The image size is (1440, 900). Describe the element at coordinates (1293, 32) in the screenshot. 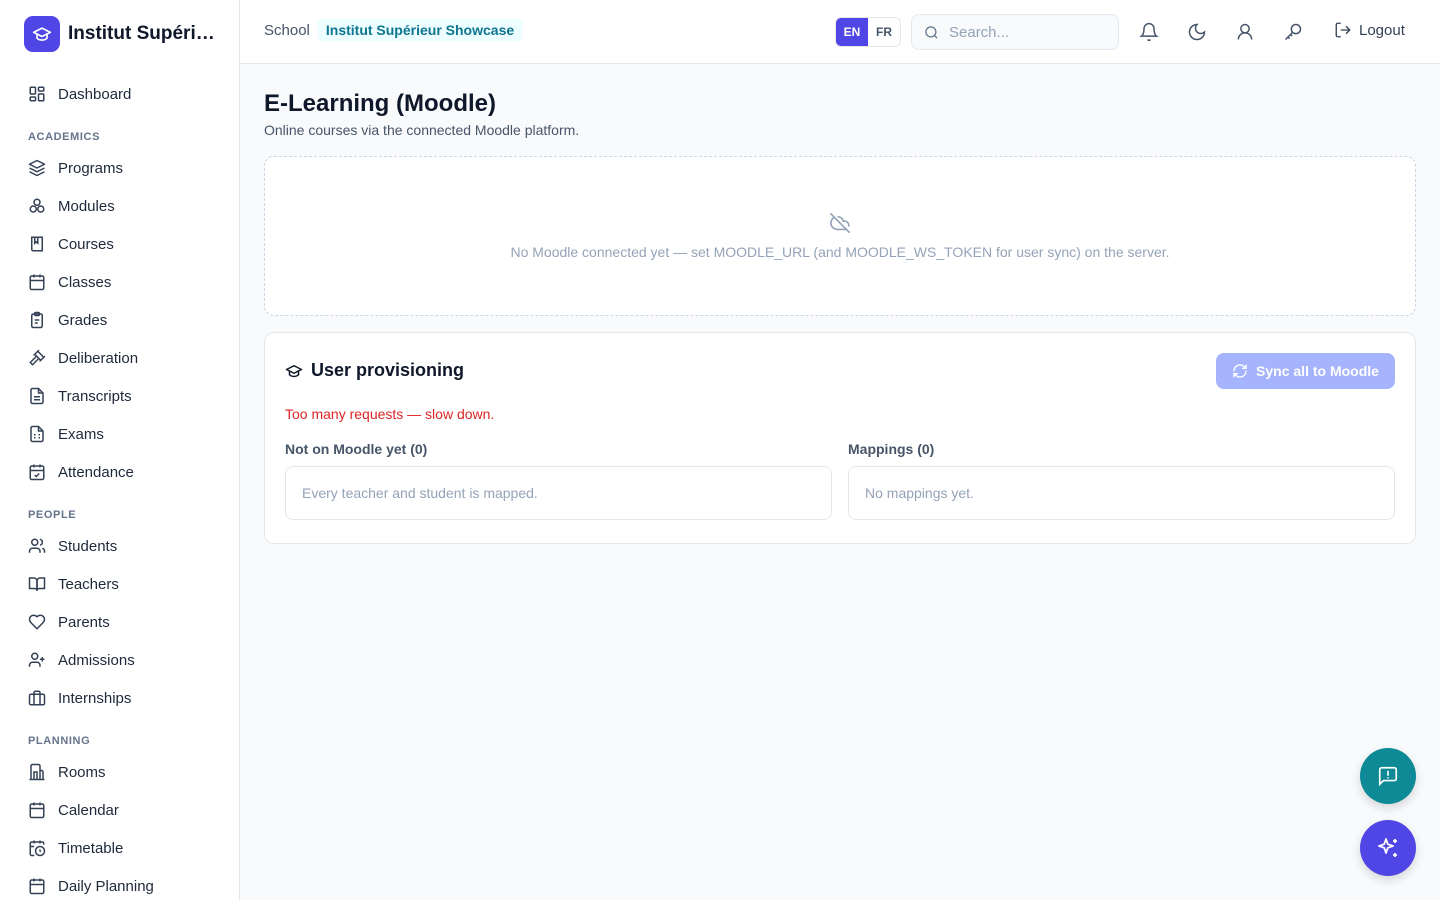

I see `key-icon` at that location.